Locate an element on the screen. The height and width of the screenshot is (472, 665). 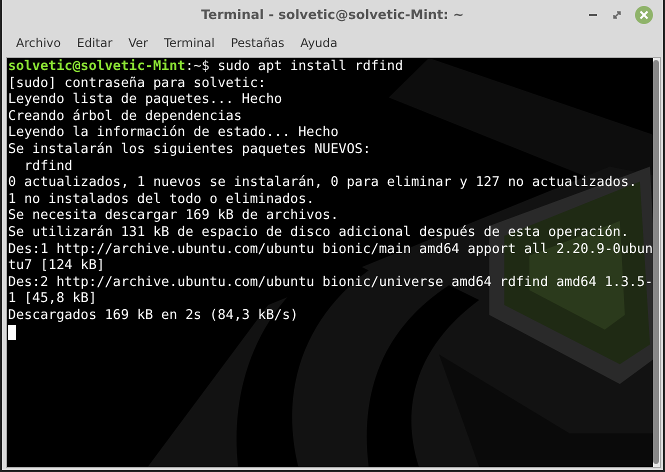
output-line: Leyendo lista de paquetes... Hecho is located at coordinates (145, 100).